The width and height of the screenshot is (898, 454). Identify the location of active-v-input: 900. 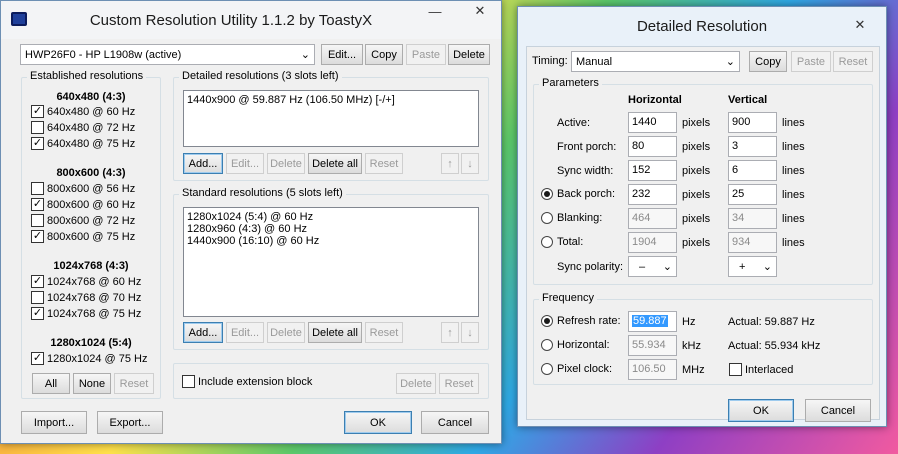
(752, 122).